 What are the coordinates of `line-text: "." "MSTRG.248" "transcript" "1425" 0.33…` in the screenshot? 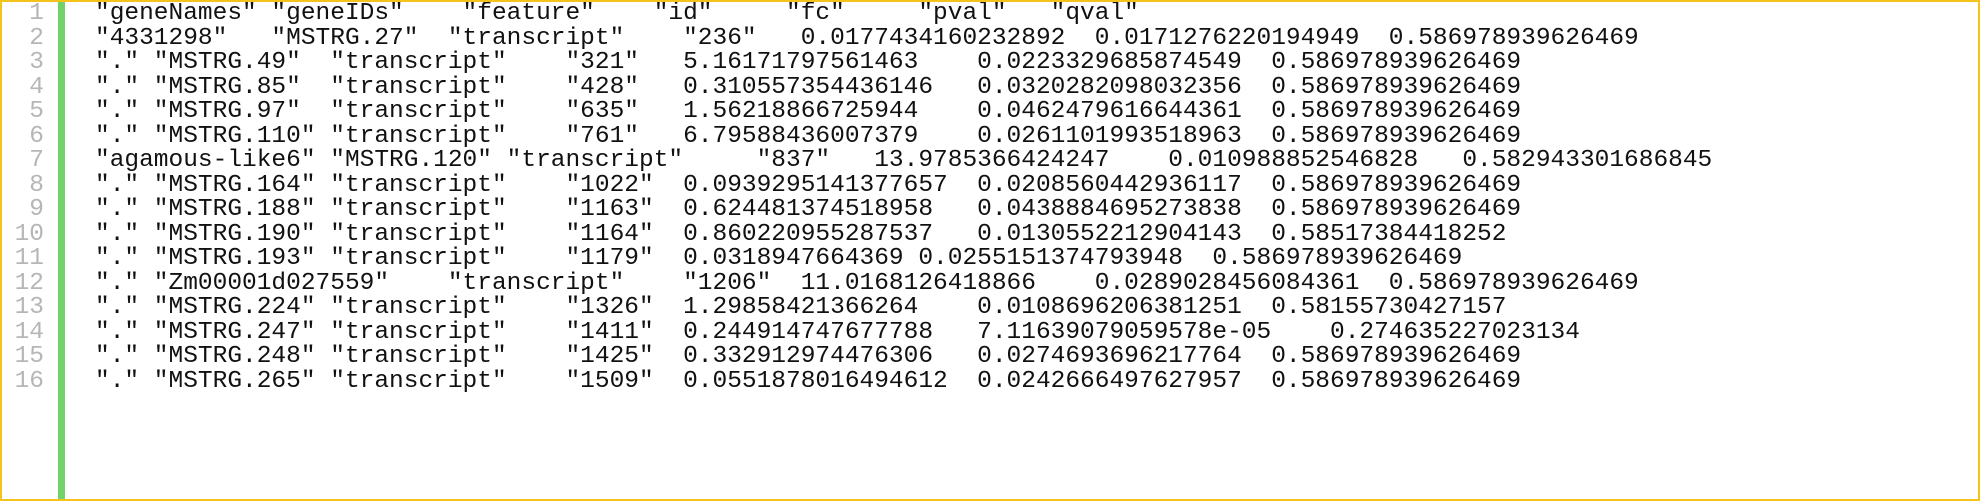 It's located at (808, 357).